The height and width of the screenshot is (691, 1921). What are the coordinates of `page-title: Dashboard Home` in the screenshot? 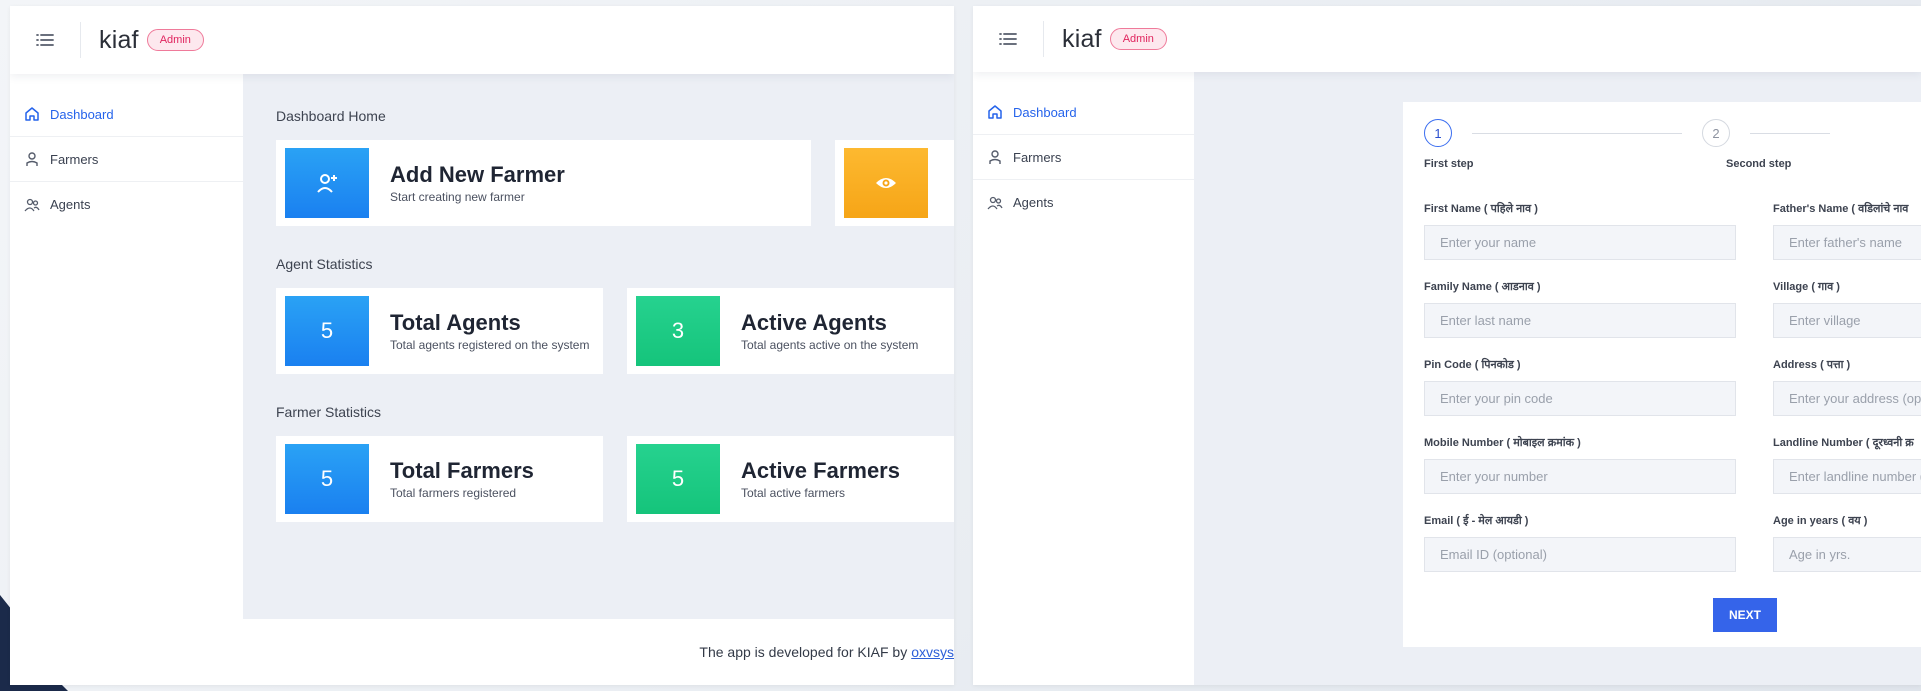 It's located at (331, 116).